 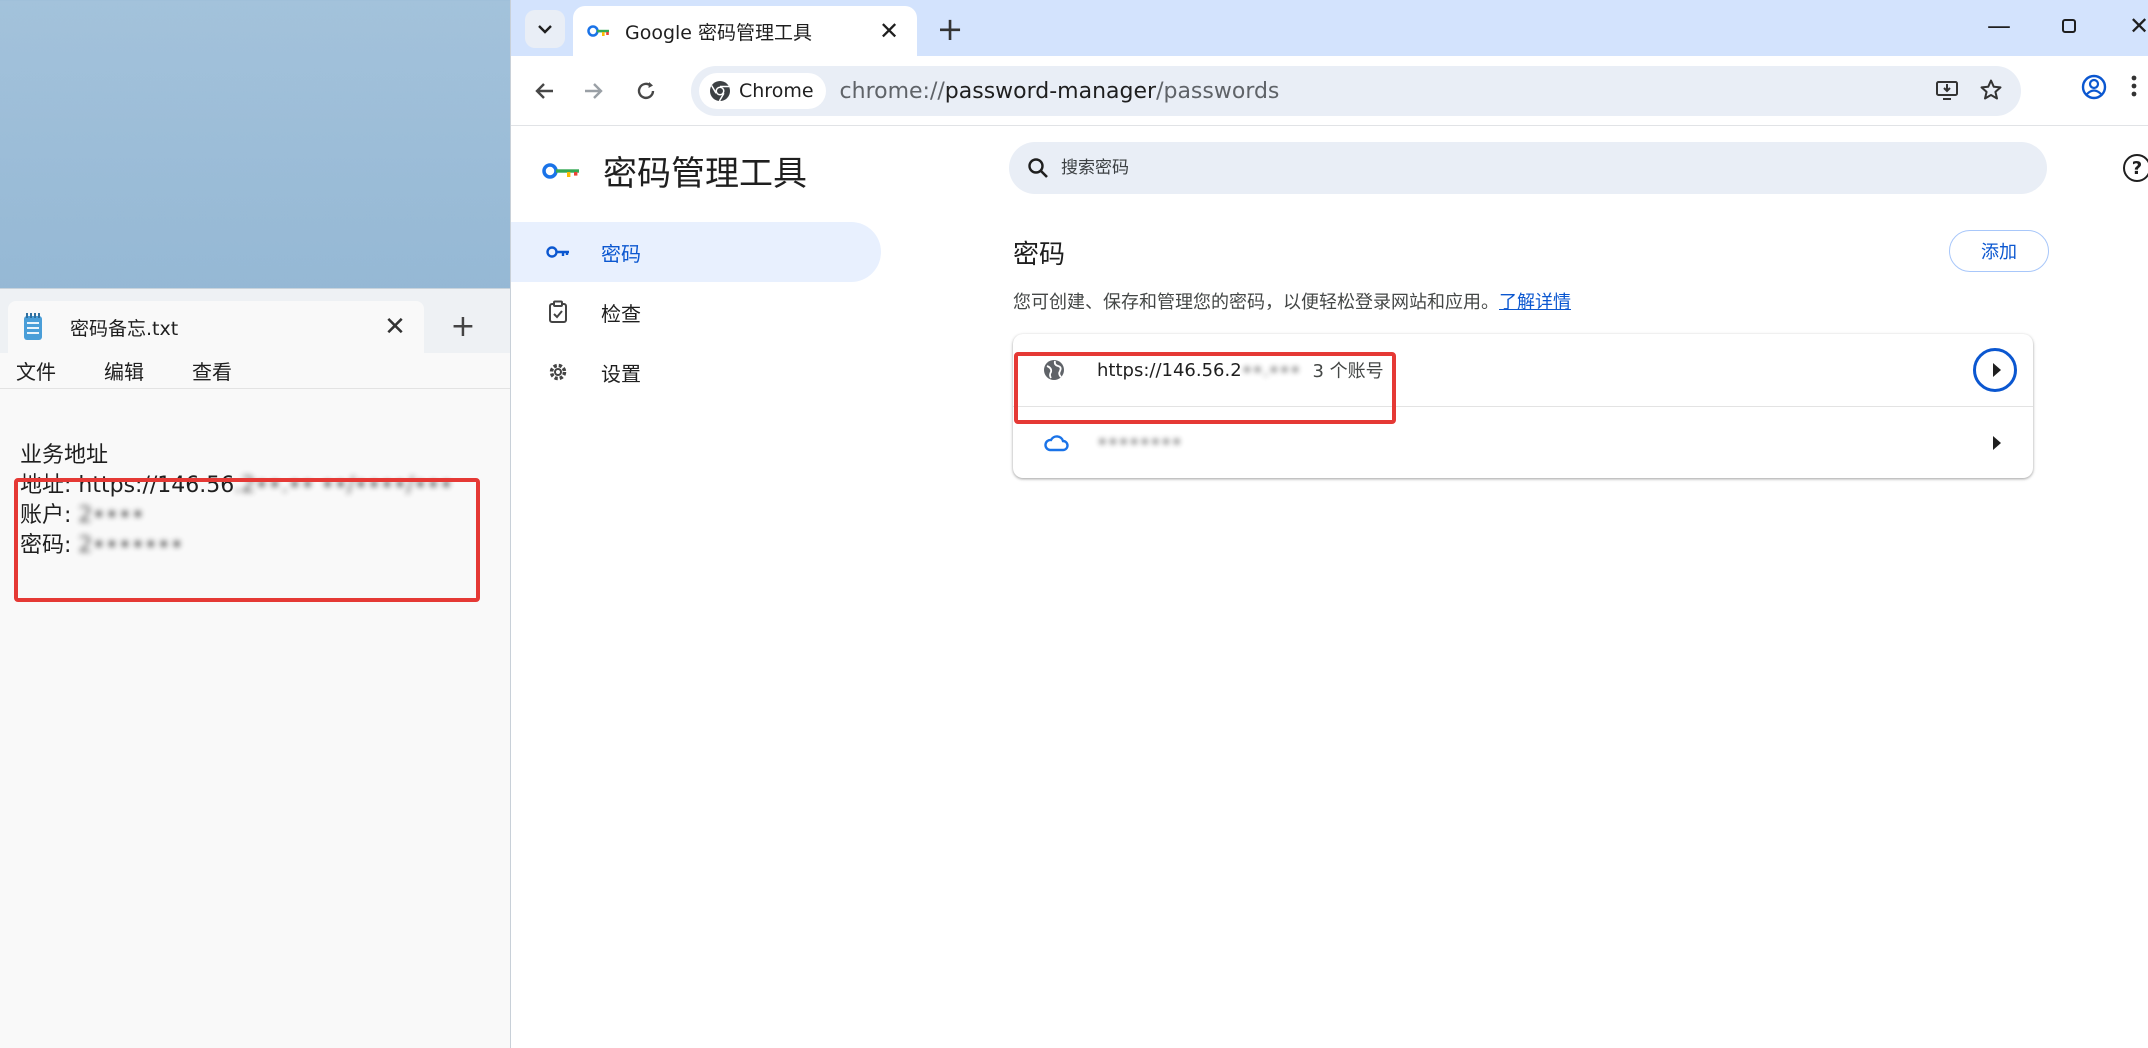 I want to click on annotation-highlight-notepad, so click(x=247, y=540).